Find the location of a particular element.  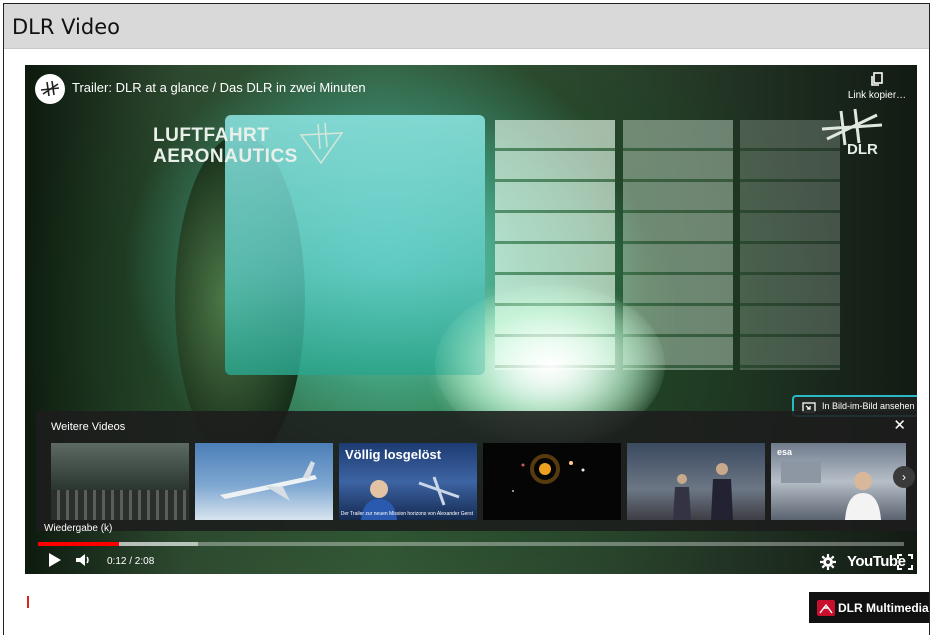

gear-icon is located at coordinates (828, 562).